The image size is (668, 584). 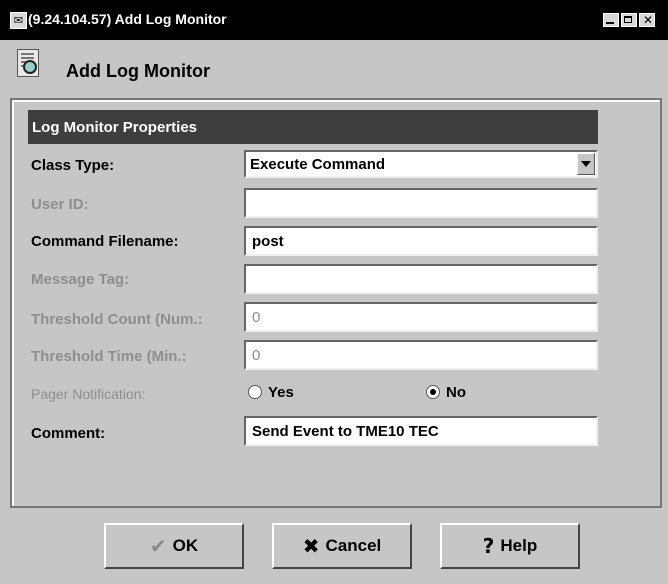 I want to click on user-id-label: User ID:, so click(x=60, y=204).